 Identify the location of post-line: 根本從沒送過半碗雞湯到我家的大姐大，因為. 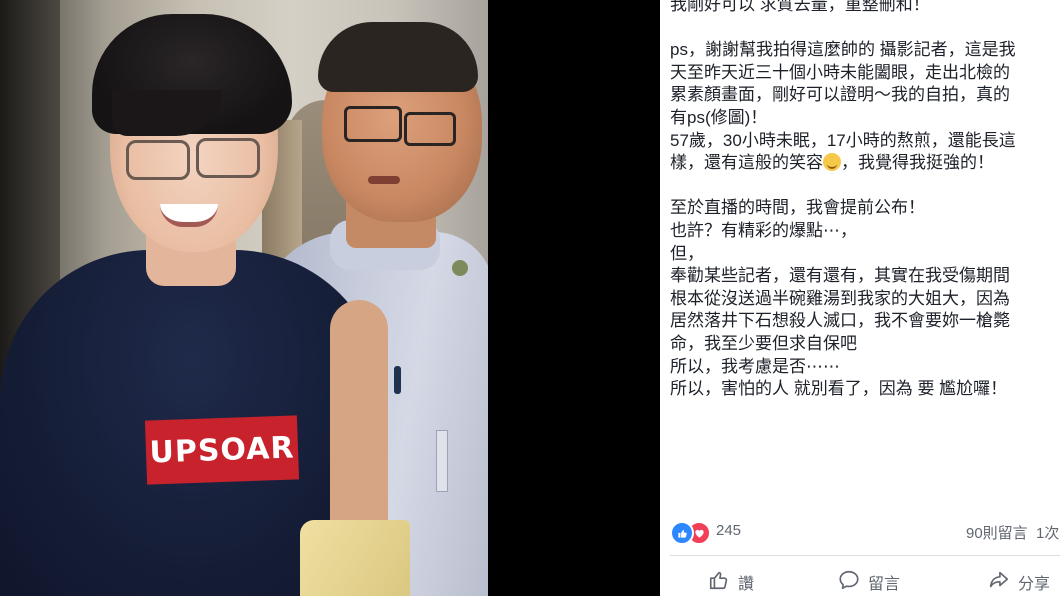
(840, 298).